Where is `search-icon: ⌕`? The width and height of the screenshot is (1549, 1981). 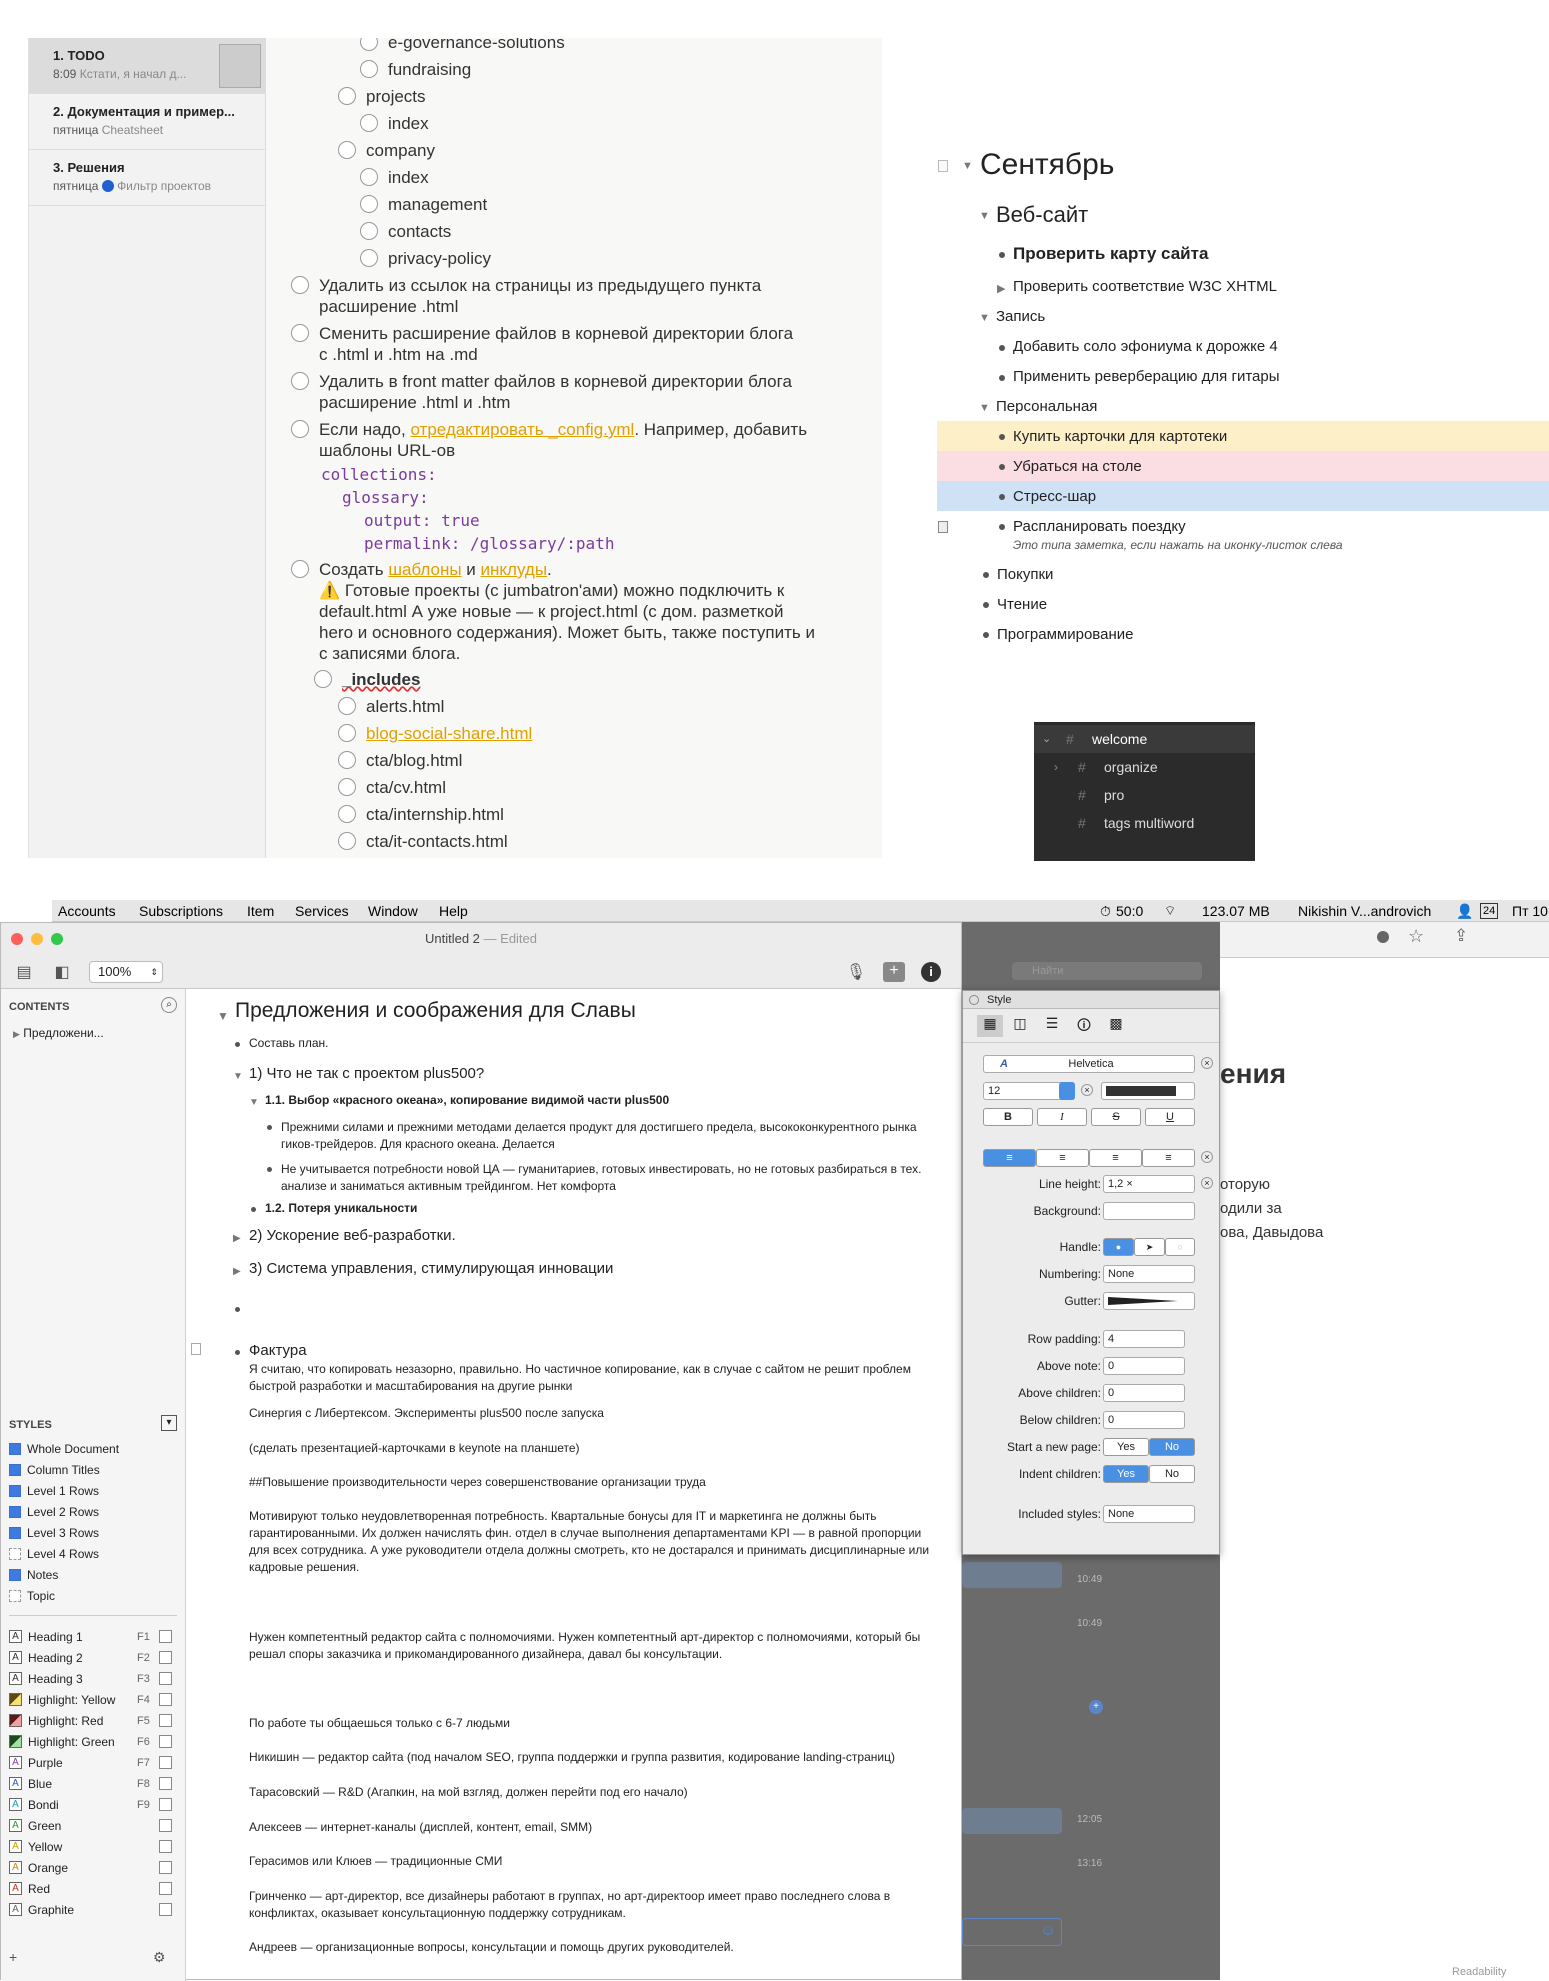 search-icon: ⌕ is located at coordinates (169, 1005).